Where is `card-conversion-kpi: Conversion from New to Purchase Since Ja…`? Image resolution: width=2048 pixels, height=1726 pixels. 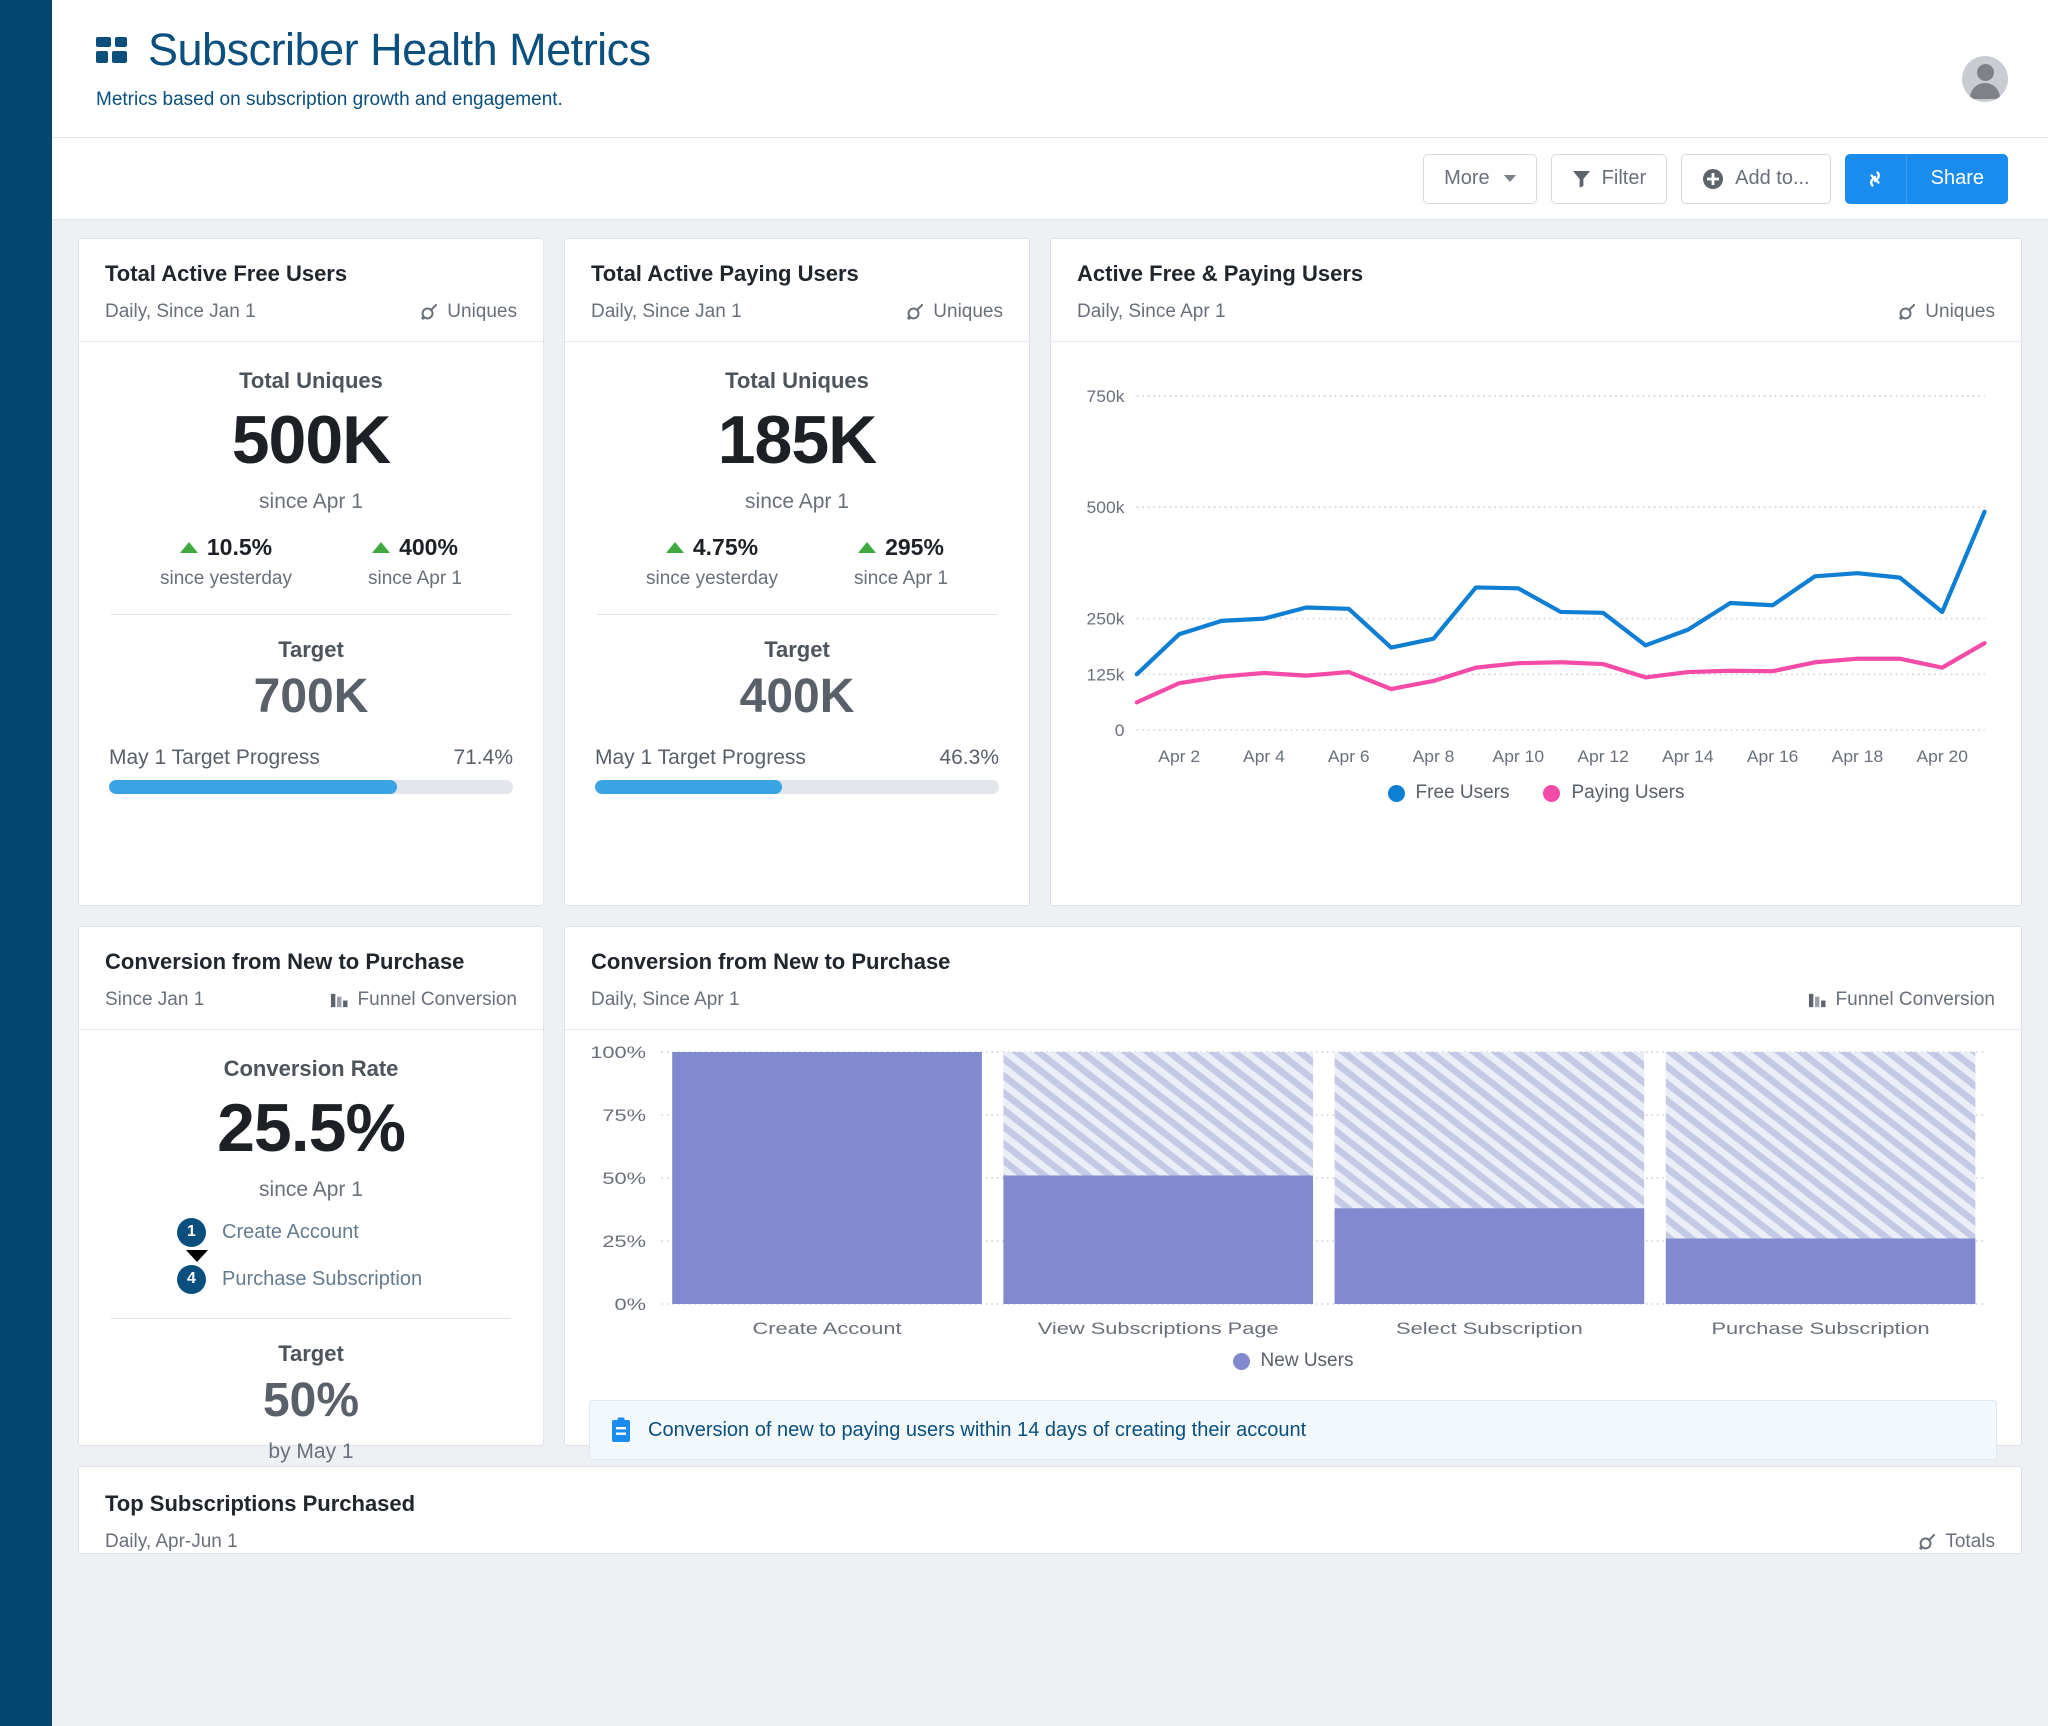
card-conversion-kpi: Conversion from New to Purchase Since Ja… is located at coordinates (311, 1194).